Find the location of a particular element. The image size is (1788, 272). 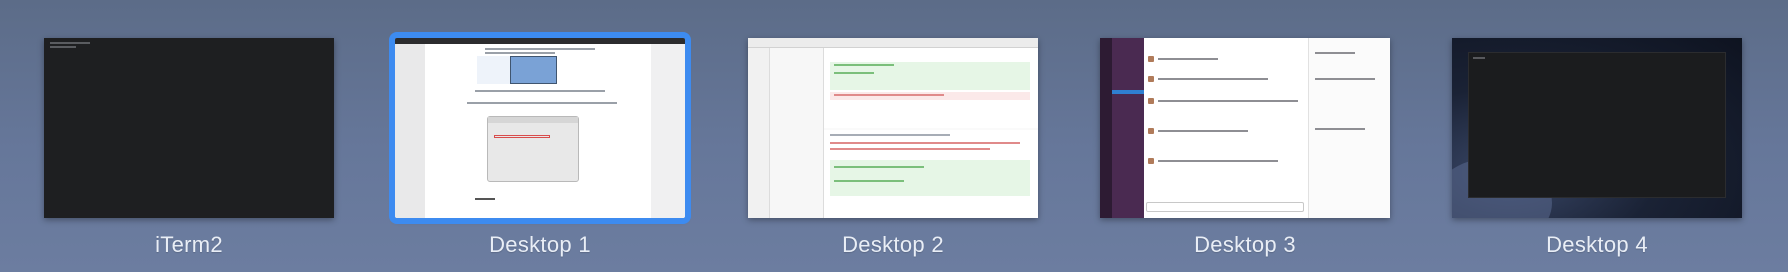

space-label: iTerm2 is located at coordinates (189, 244).